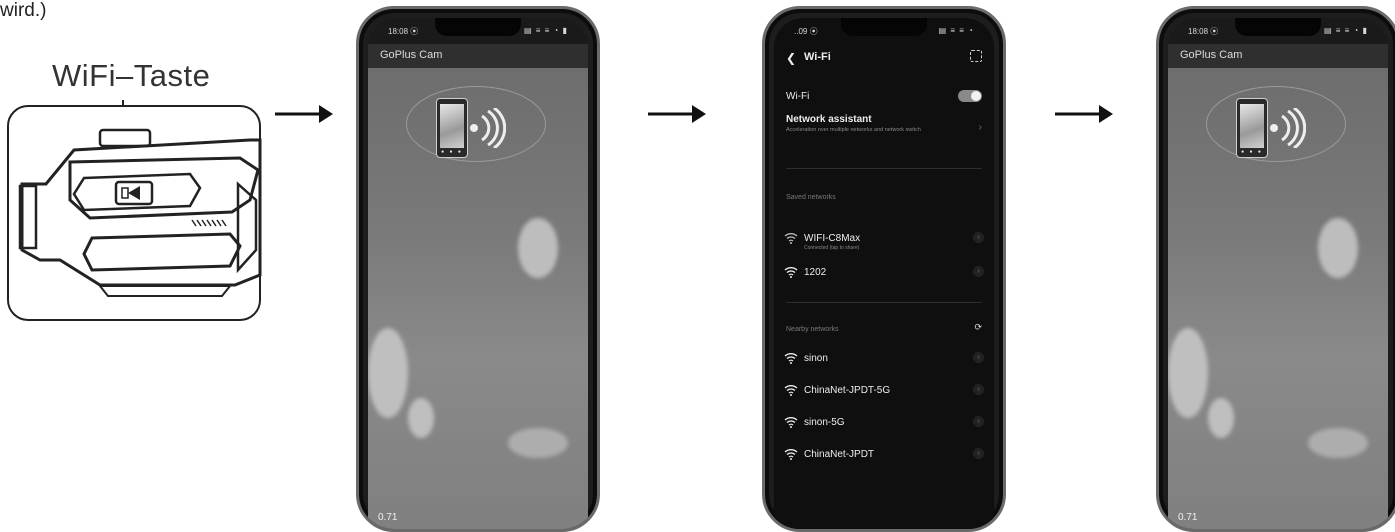  I want to click on network-row: ChinaNet-JPDT ›, so click(884, 458).